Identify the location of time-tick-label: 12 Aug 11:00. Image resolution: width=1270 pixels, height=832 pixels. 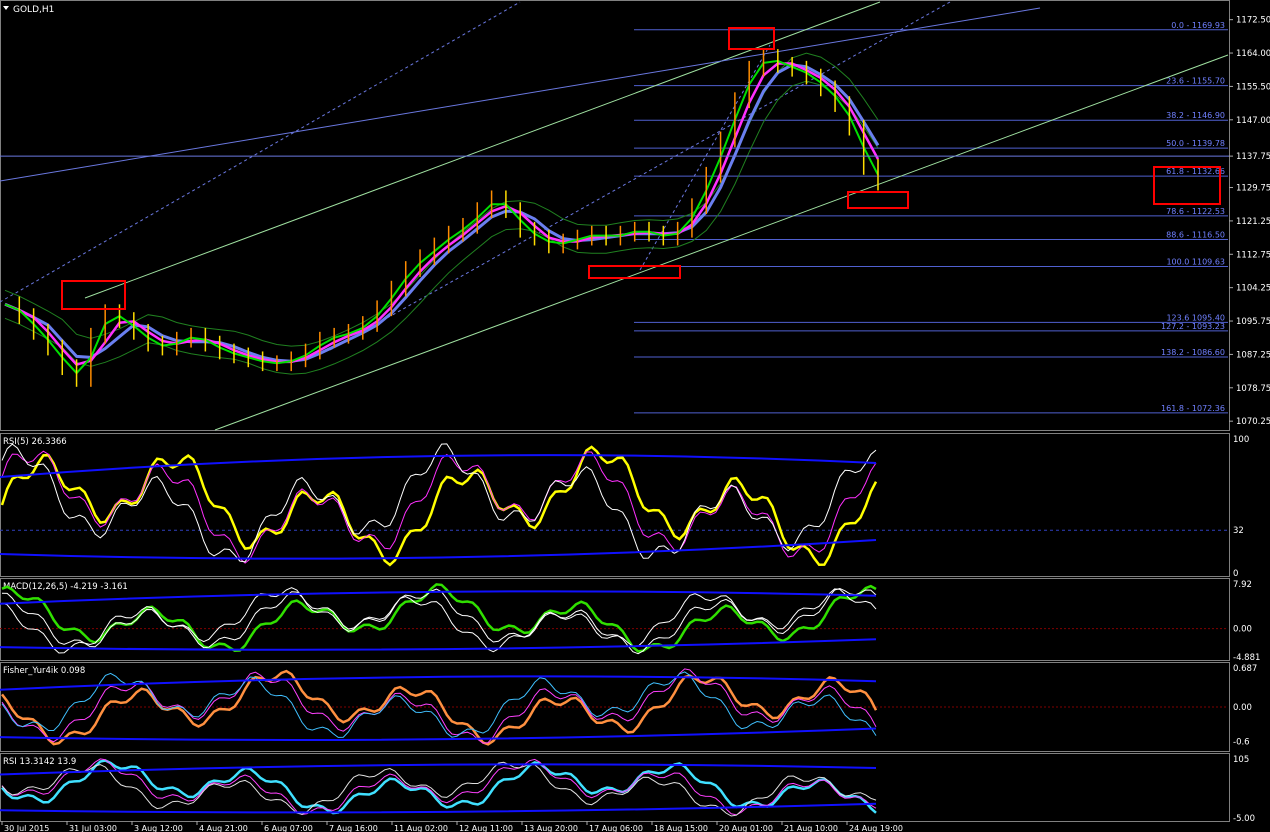
(486, 828).